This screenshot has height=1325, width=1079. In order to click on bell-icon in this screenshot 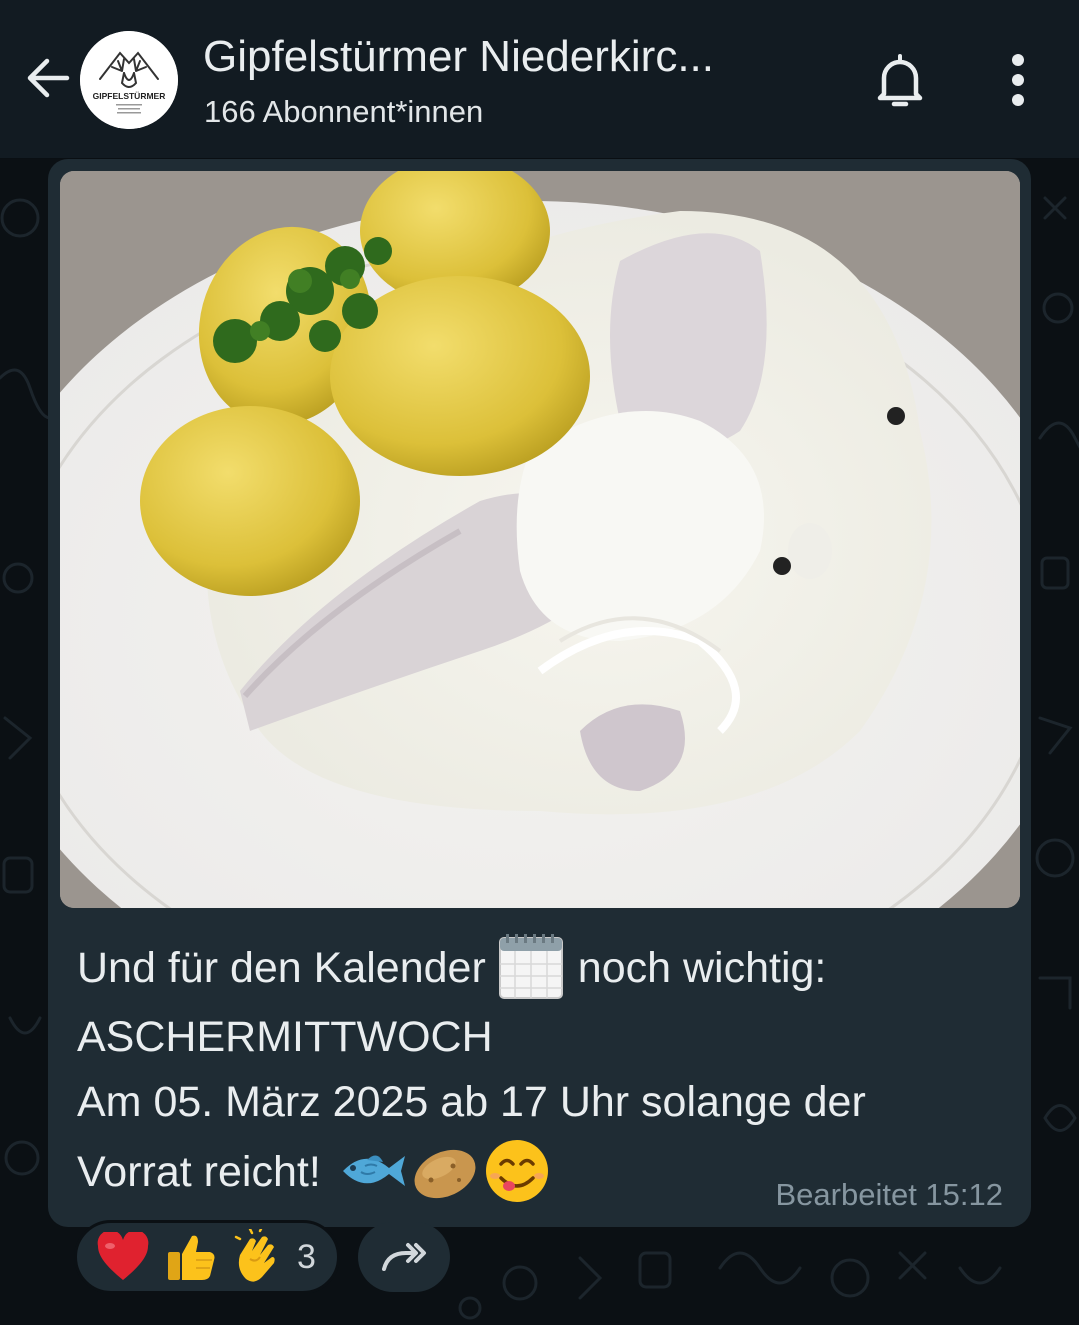, I will do `click(900, 80)`.